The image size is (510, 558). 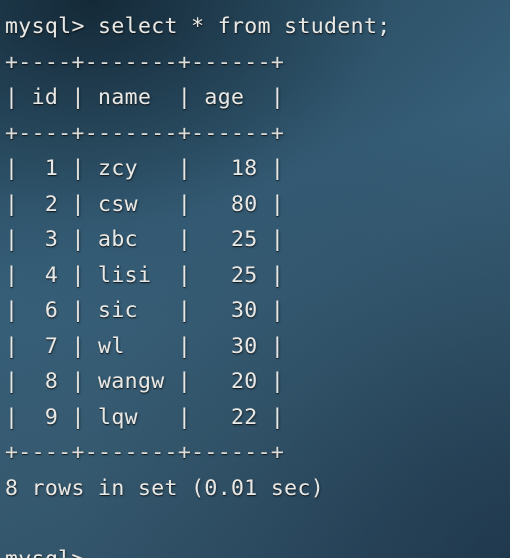 I want to click on table-row: | 4 | lisi | 25 |, so click(x=145, y=275).